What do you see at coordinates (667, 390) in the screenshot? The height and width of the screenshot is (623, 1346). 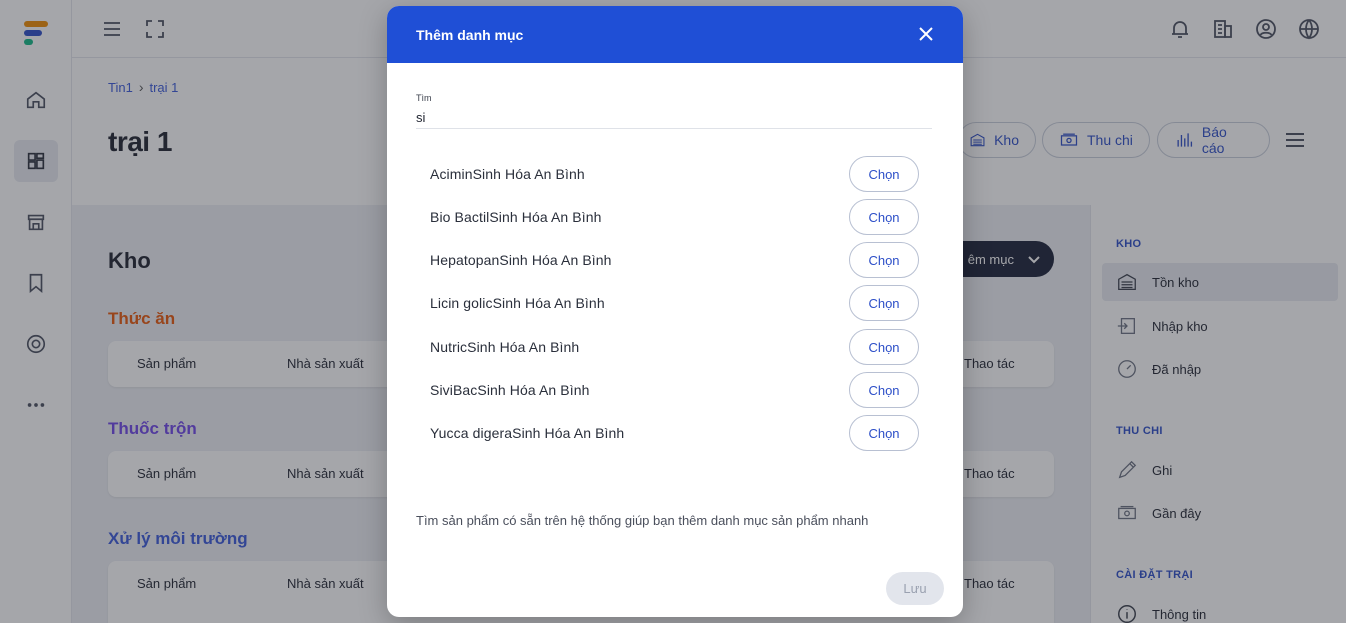 I see `result-item: SiviBacSinh Hóa An Bình Chọn` at bounding box center [667, 390].